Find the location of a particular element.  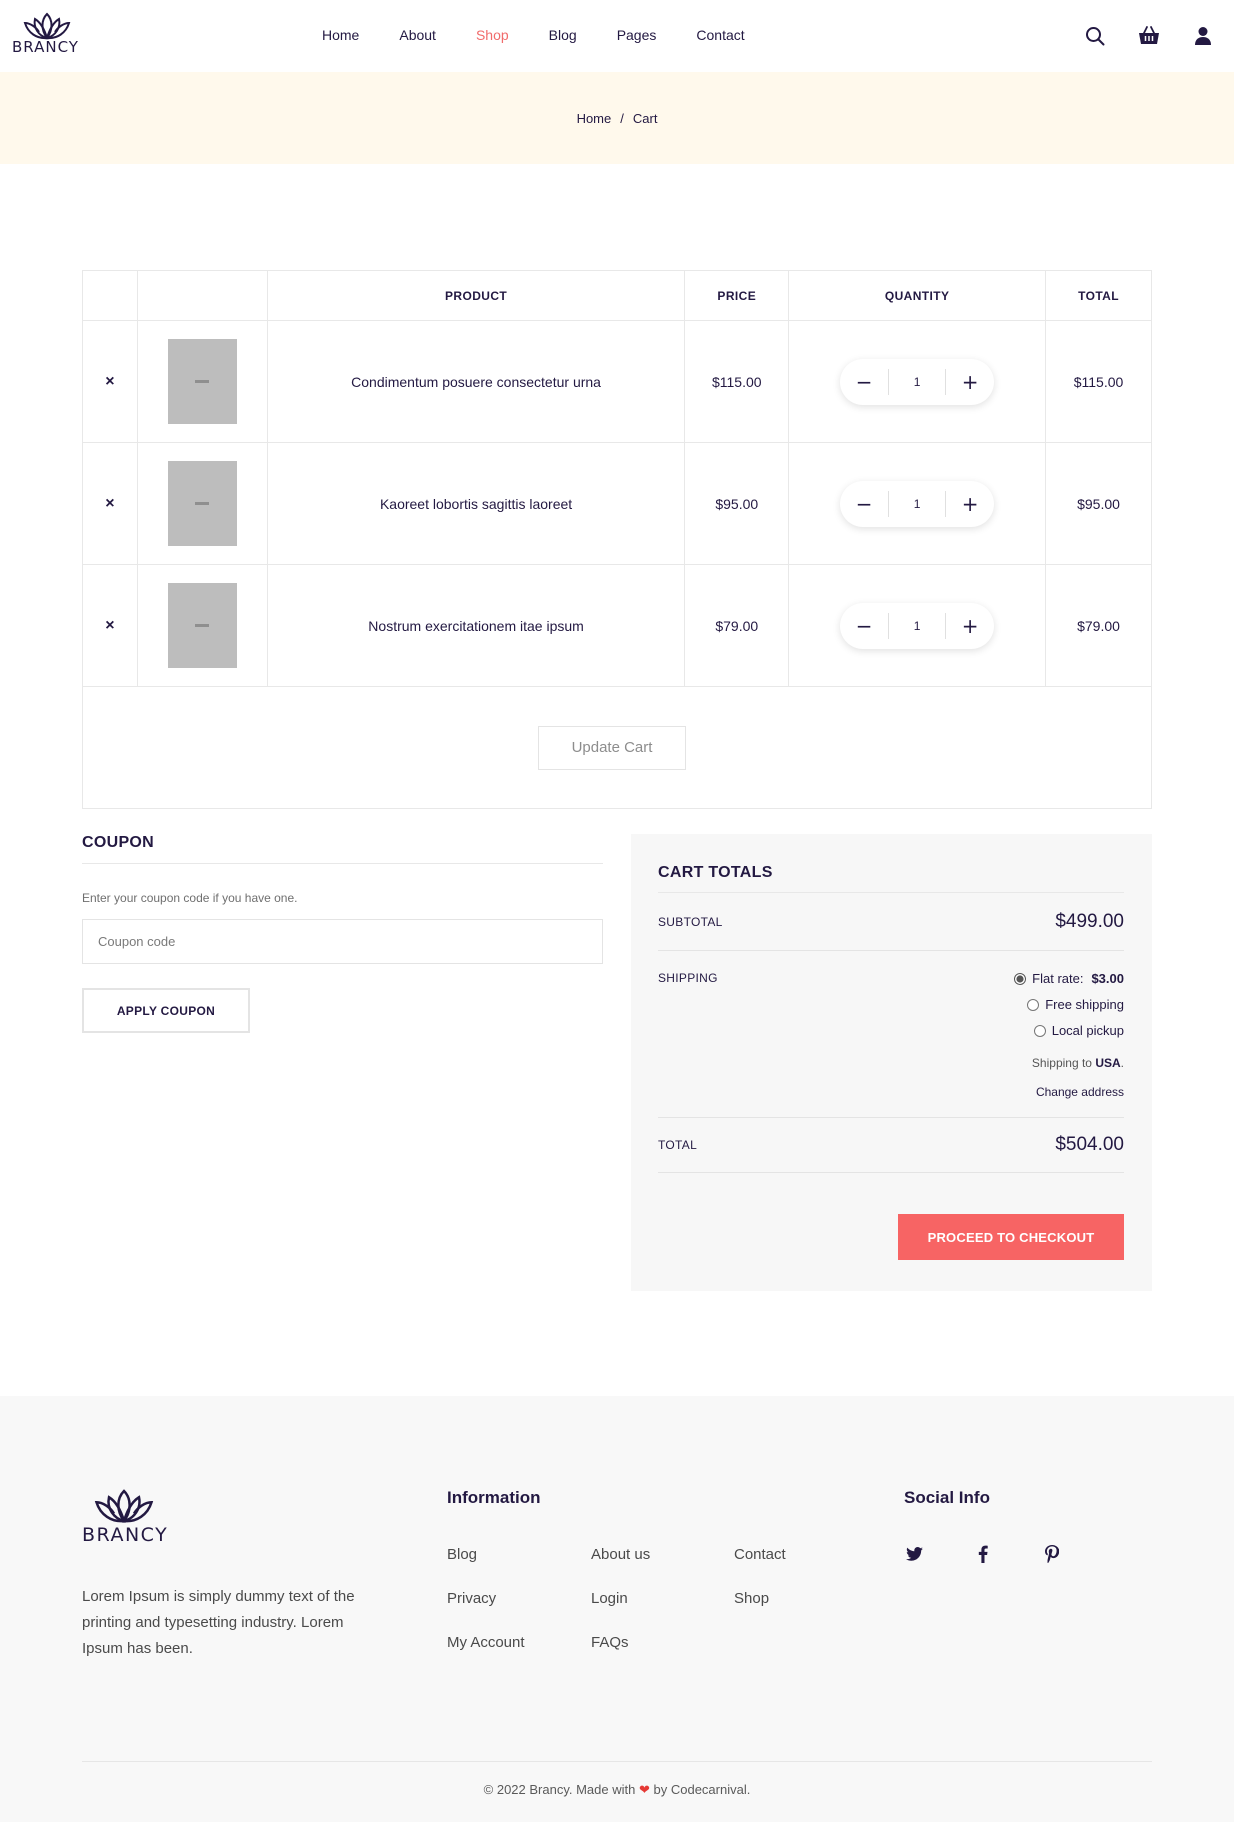

coupon-title: COUPON is located at coordinates (342, 849).